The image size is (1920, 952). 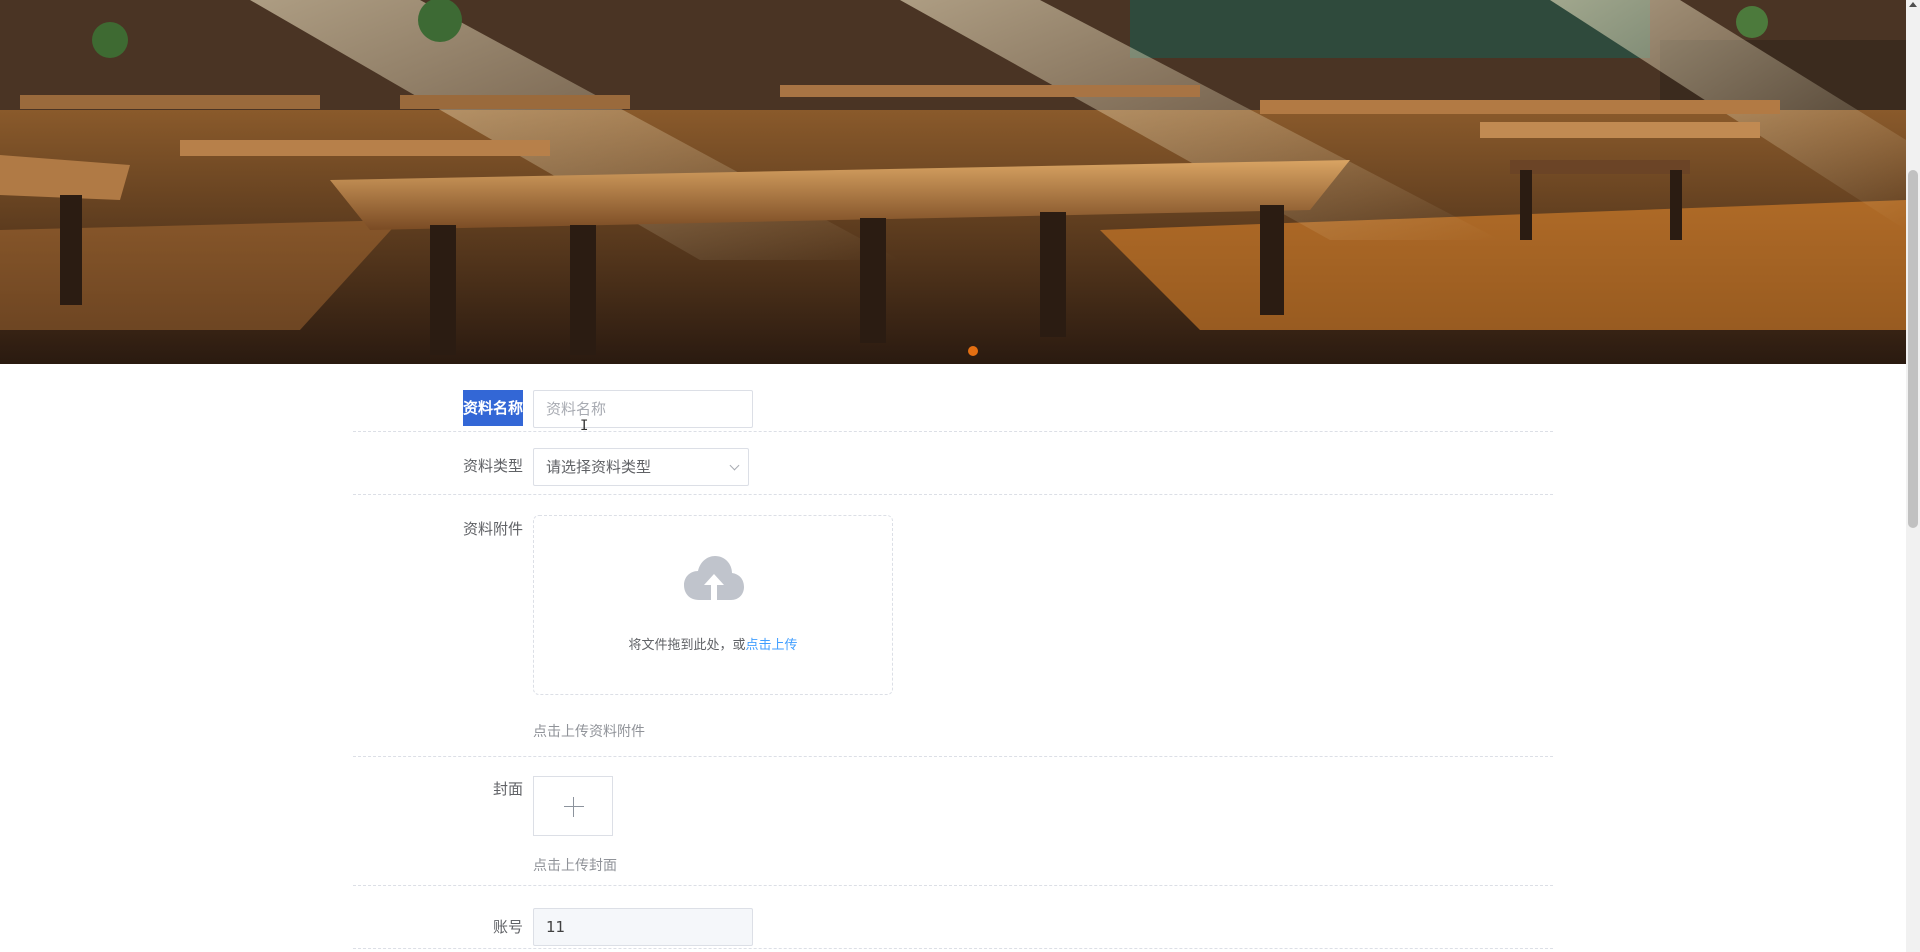 I want to click on type-select: 请选择资料类型, so click(x=641, y=467).